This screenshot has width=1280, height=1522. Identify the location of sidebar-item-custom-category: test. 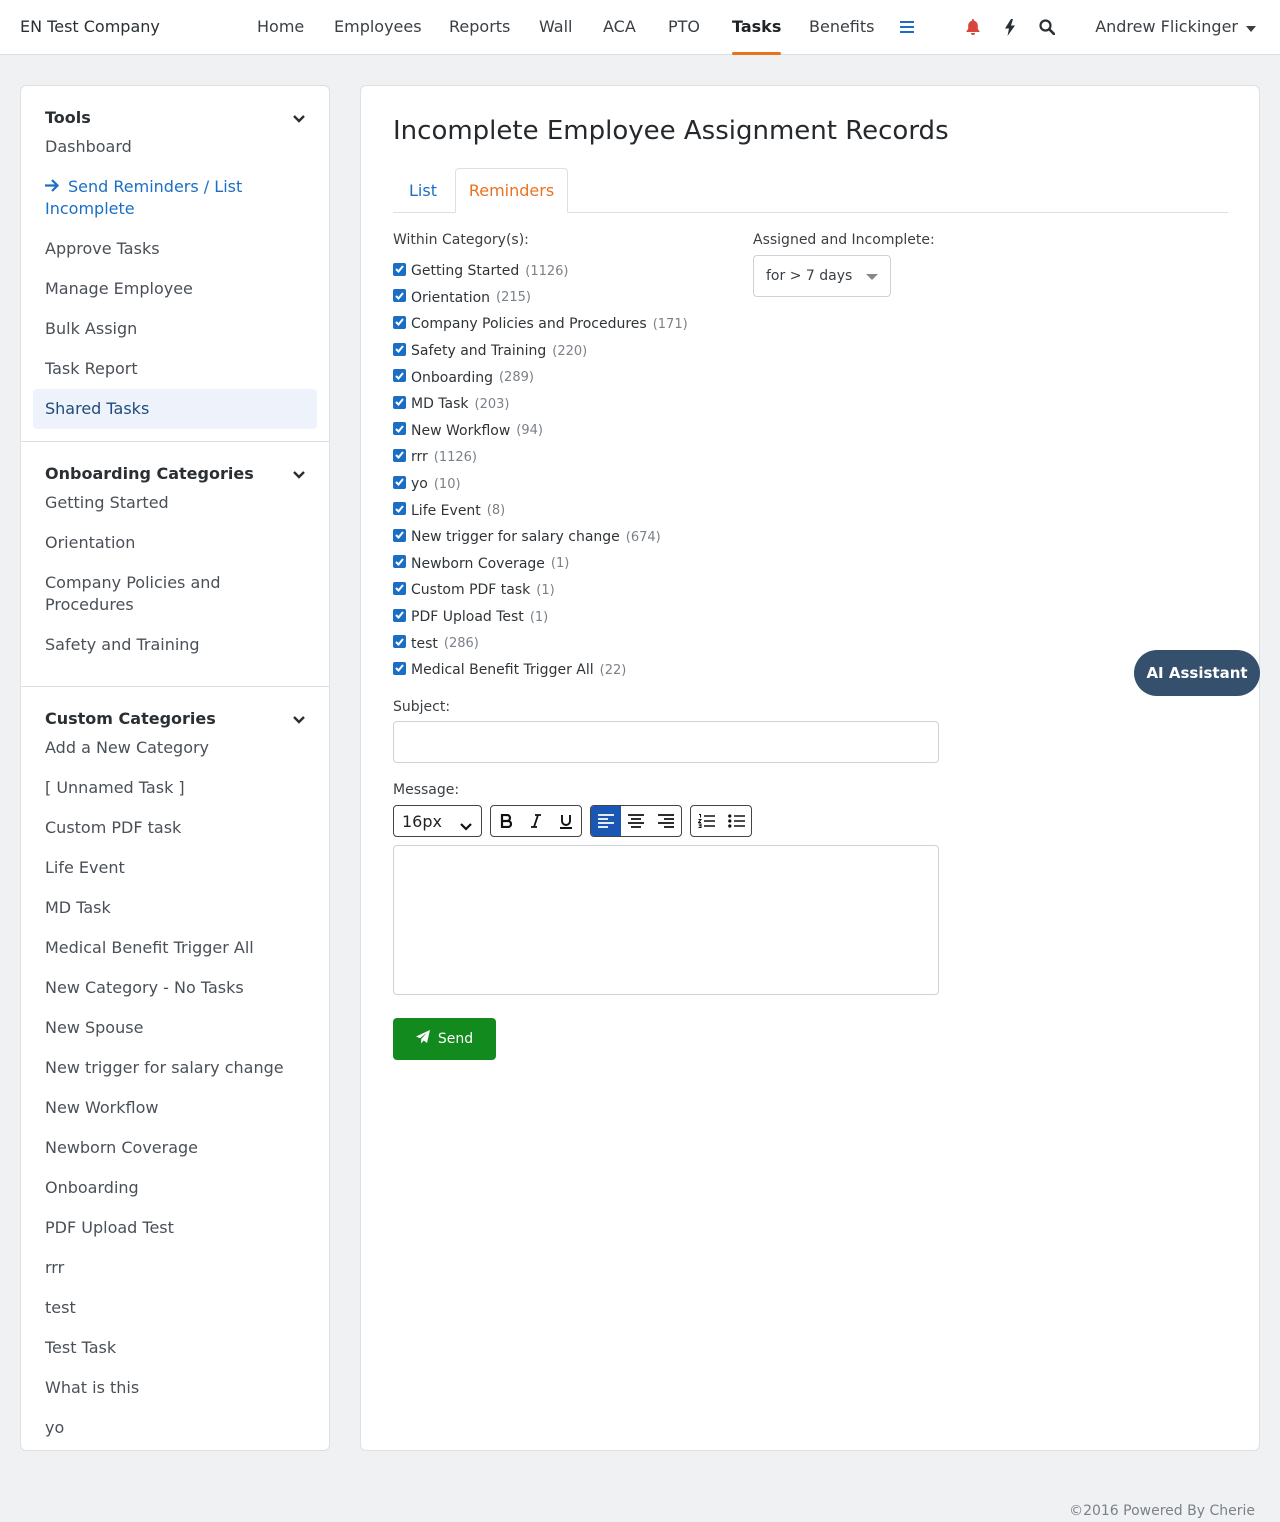
(175, 1308).